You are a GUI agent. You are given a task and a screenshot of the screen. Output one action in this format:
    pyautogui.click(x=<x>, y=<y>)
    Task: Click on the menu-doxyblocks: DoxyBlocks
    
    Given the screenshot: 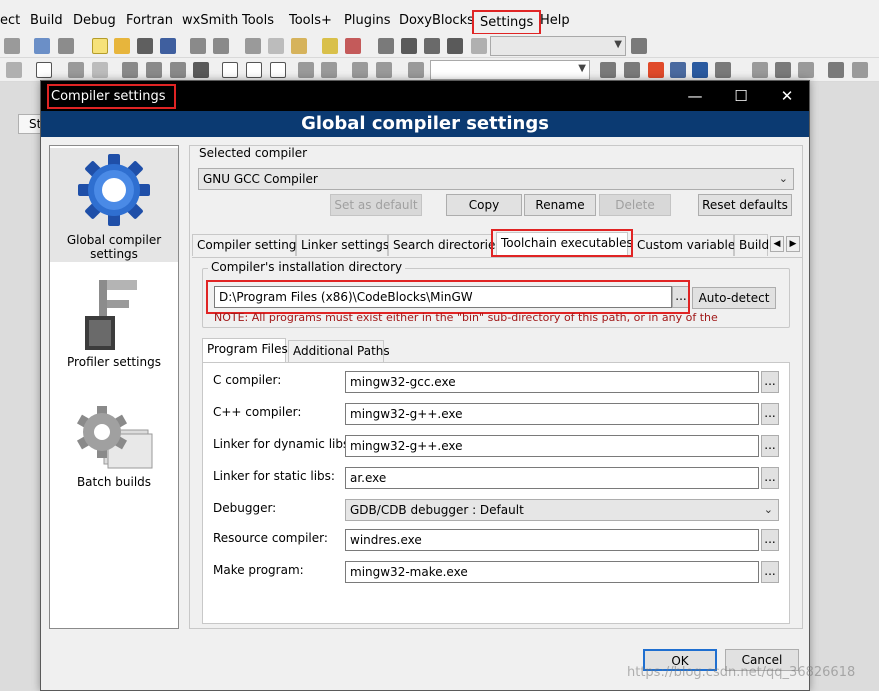 What is the action you would take?
    pyautogui.click(x=436, y=20)
    